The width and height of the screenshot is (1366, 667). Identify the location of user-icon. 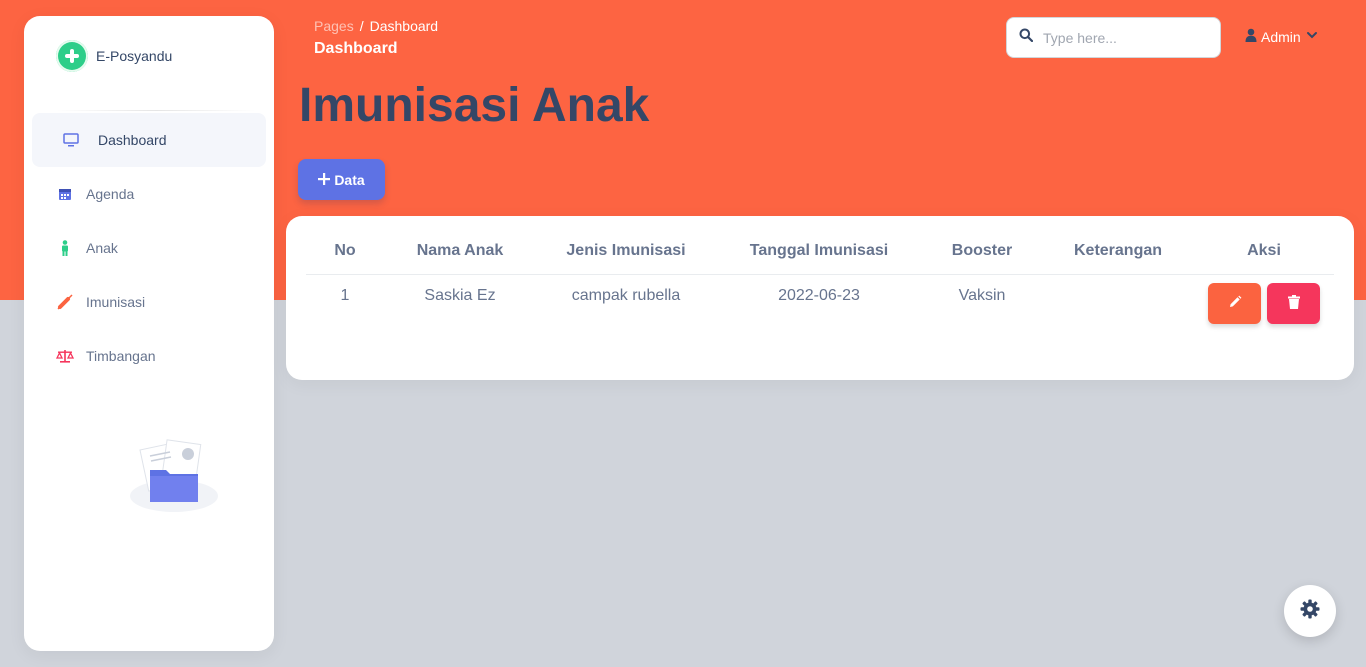
(1251, 36).